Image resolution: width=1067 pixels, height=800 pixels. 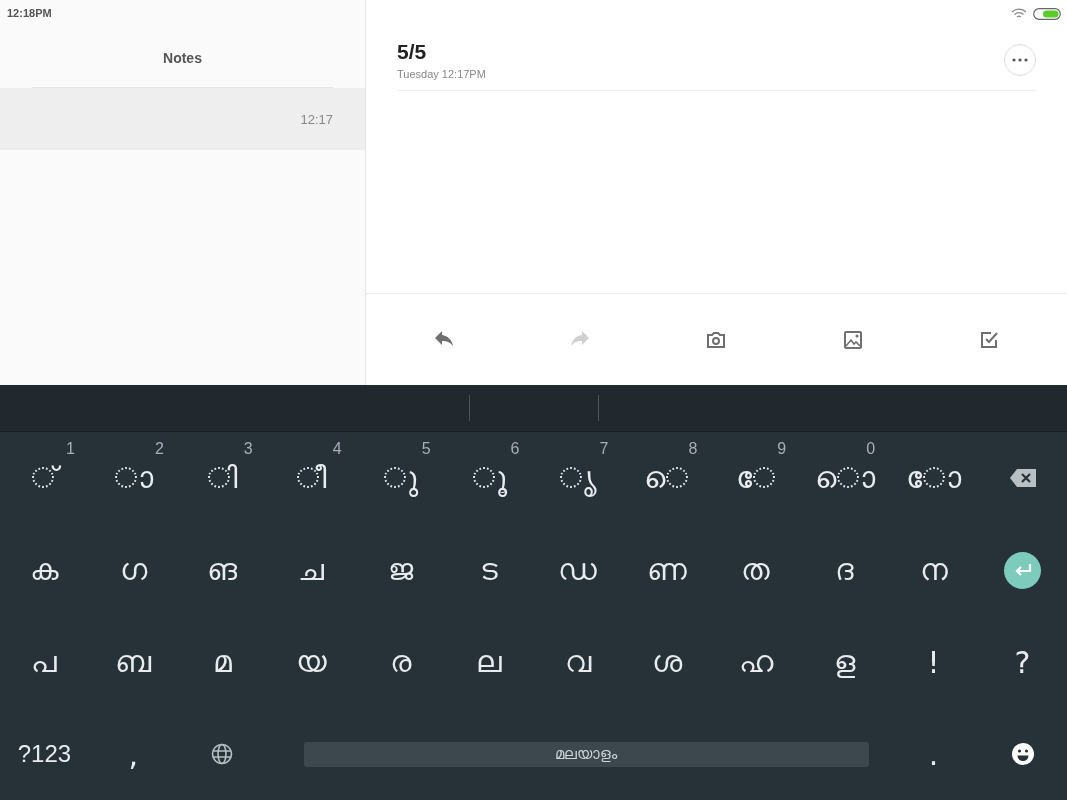 What do you see at coordinates (489, 570) in the screenshot?
I see `key: ട` at bounding box center [489, 570].